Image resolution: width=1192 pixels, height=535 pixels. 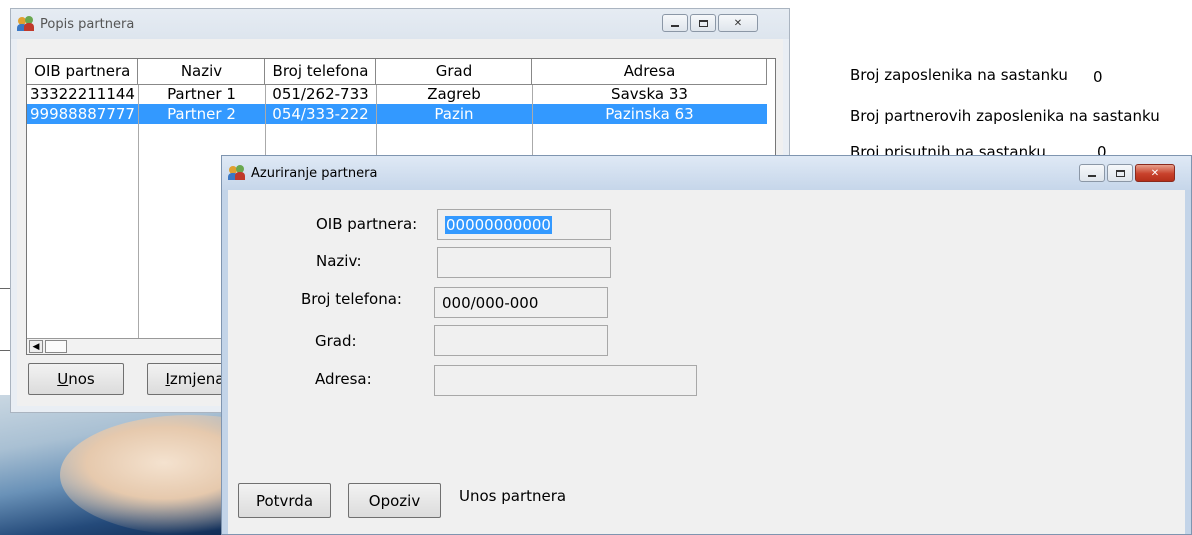 What do you see at coordinates (201, 72) in the screenshot?
I see `column-header-naziv: Naziv` at bounding box center [201, 72].